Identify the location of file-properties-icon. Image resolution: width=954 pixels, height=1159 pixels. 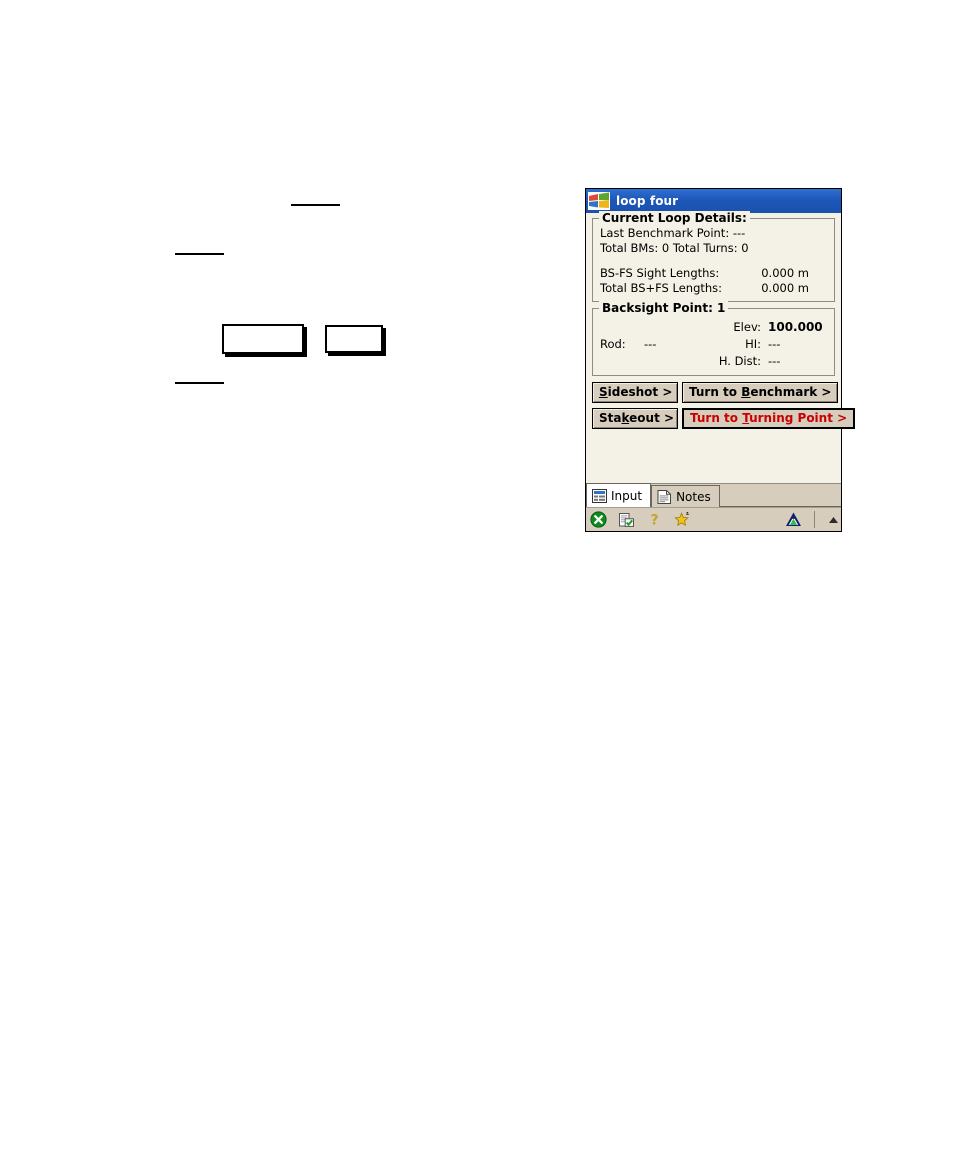
(626, 519).